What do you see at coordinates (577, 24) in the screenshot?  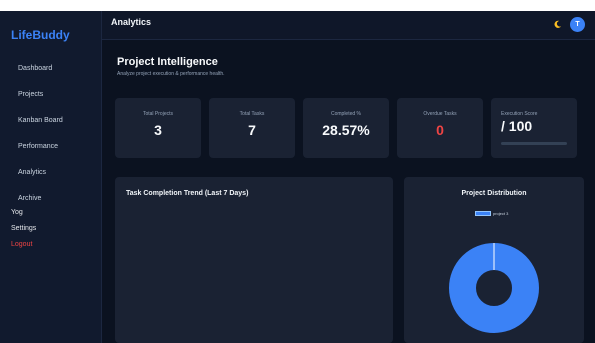 I see `avatar: T` at bounding box center [577, 24].